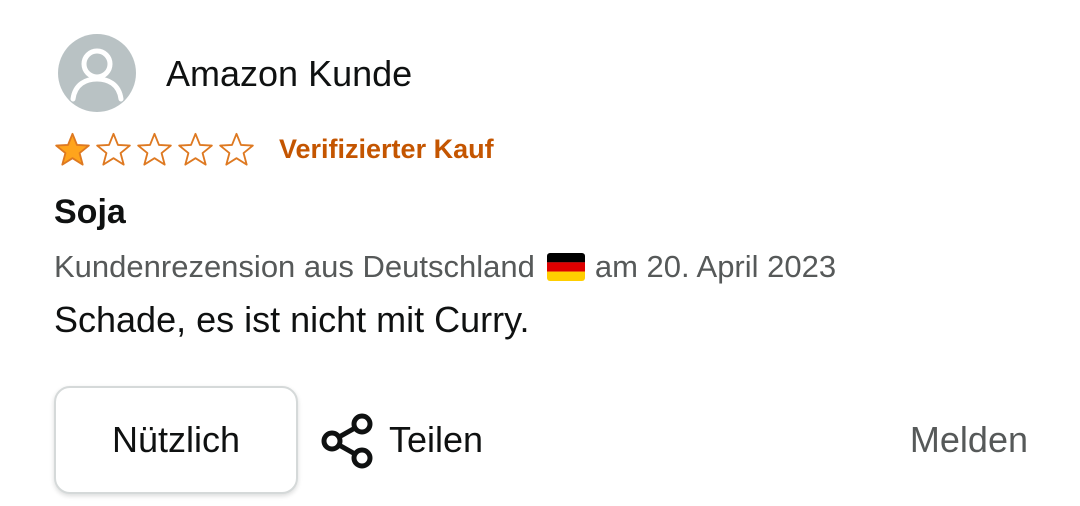 The width and height of the screenshot is (1080, 506). What do you see at coordinates (347, 441) in the screenshot?
I see `share-icon` at bounding box center [347, 441].